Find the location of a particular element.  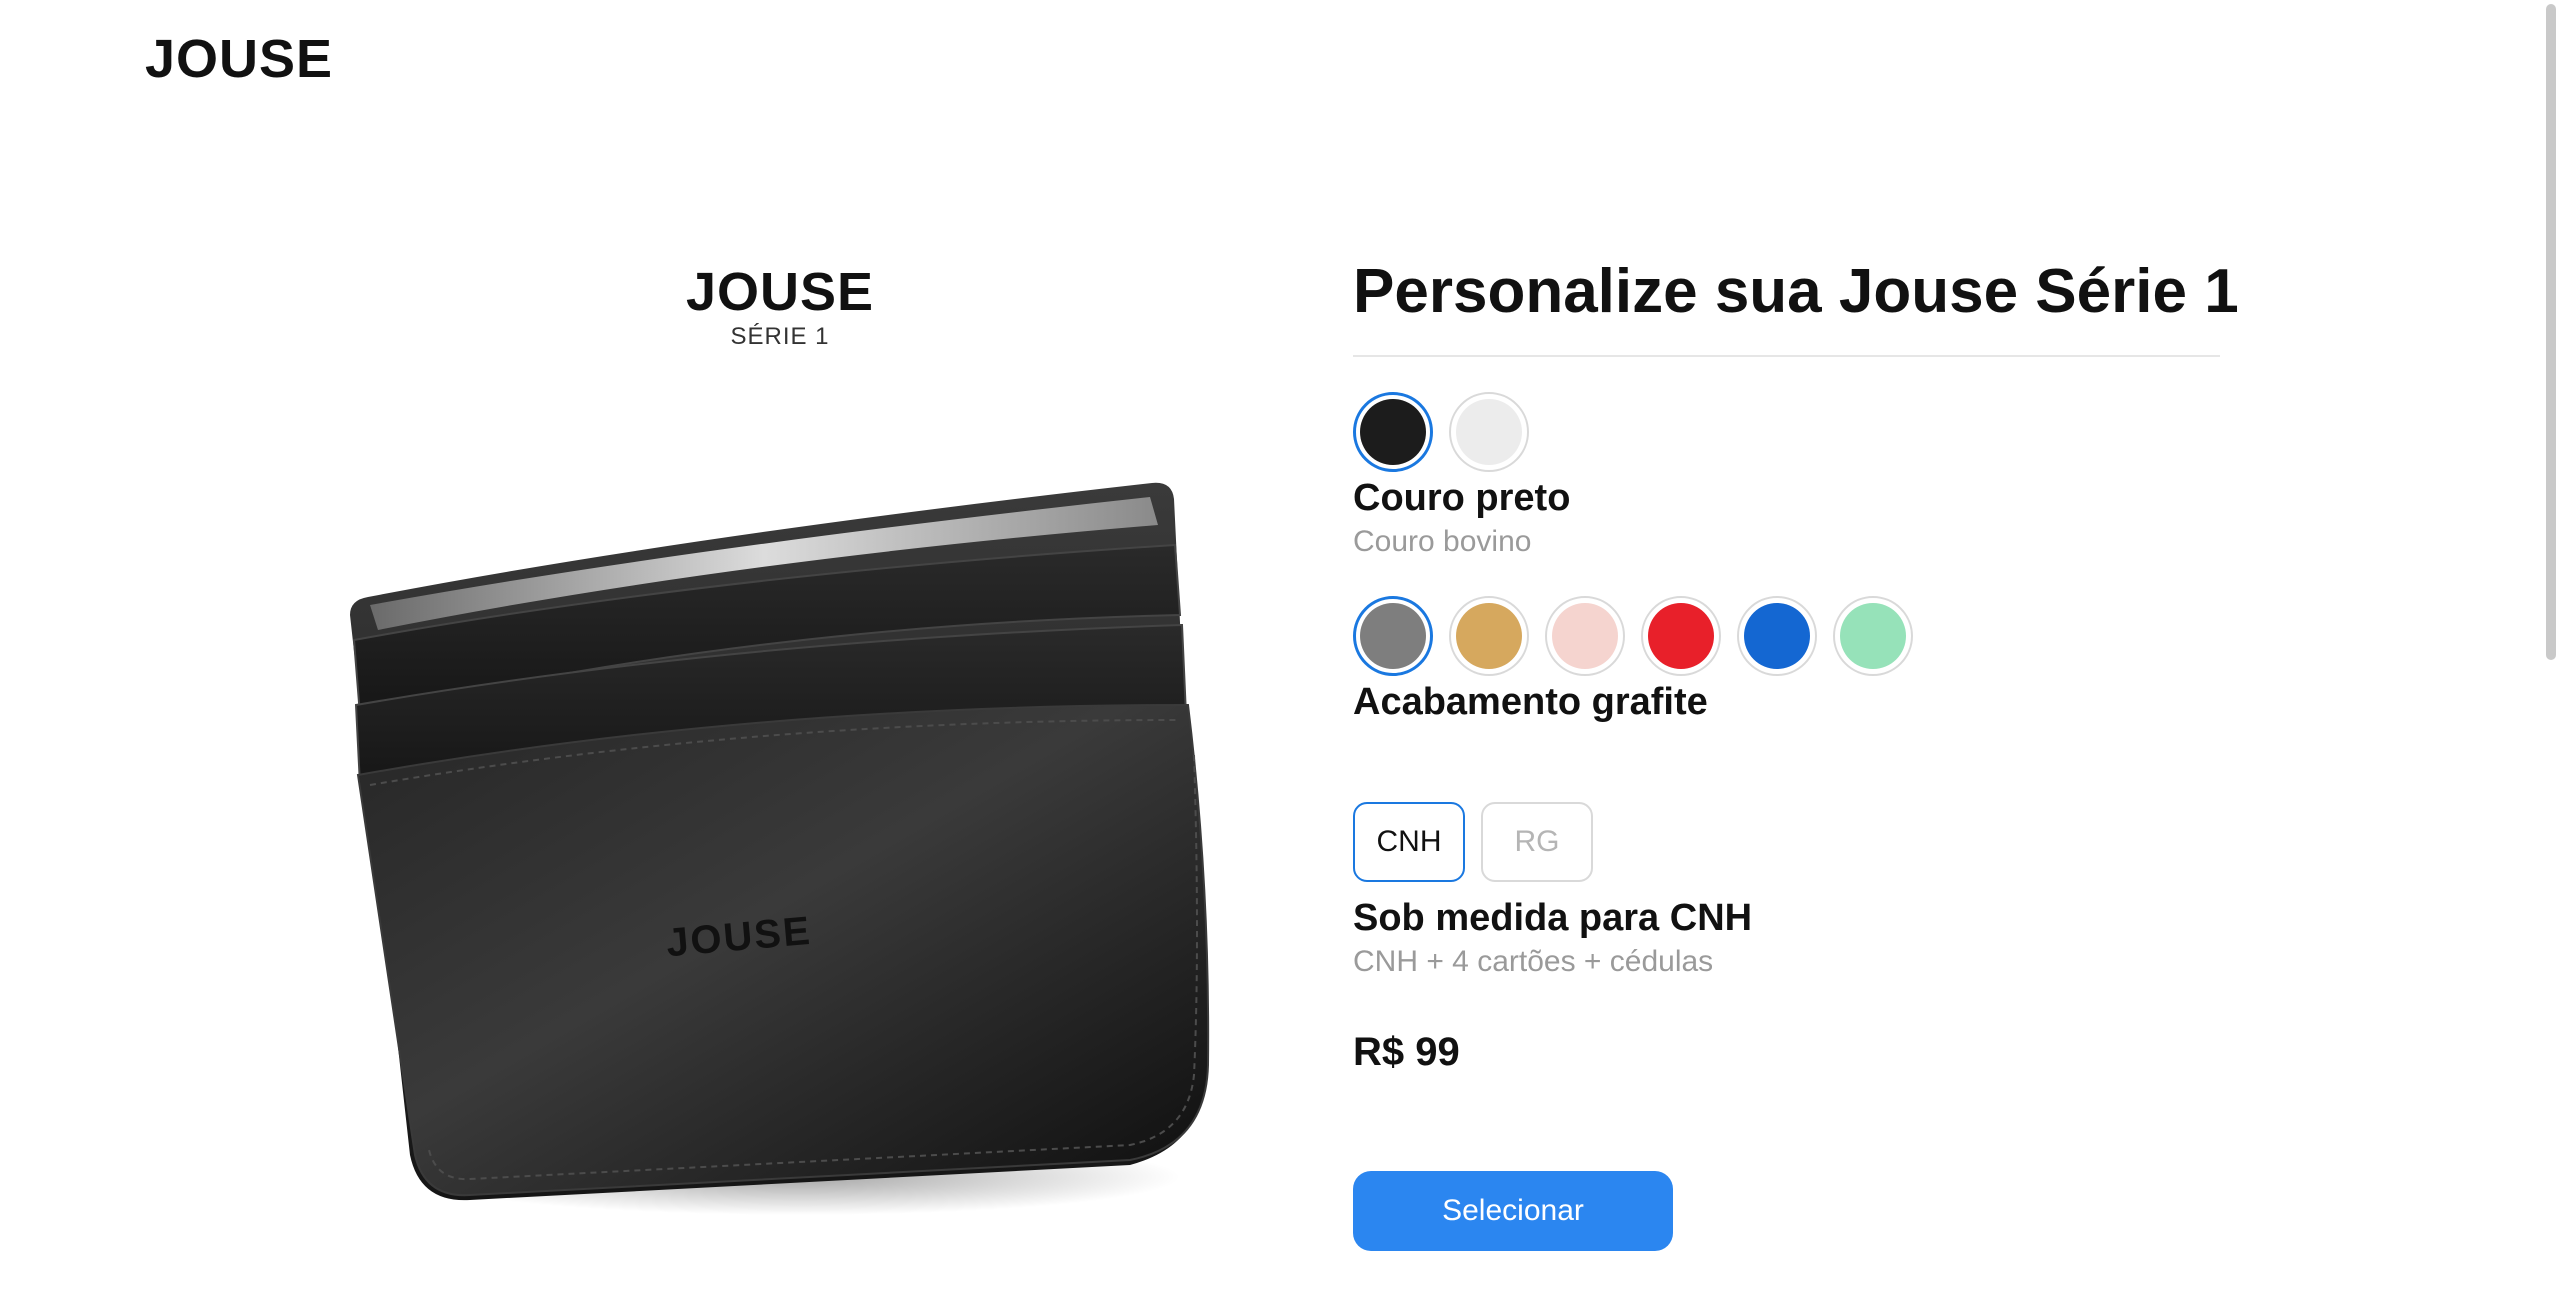

scrollbar-thumb is located at coordinates (2551, 332).